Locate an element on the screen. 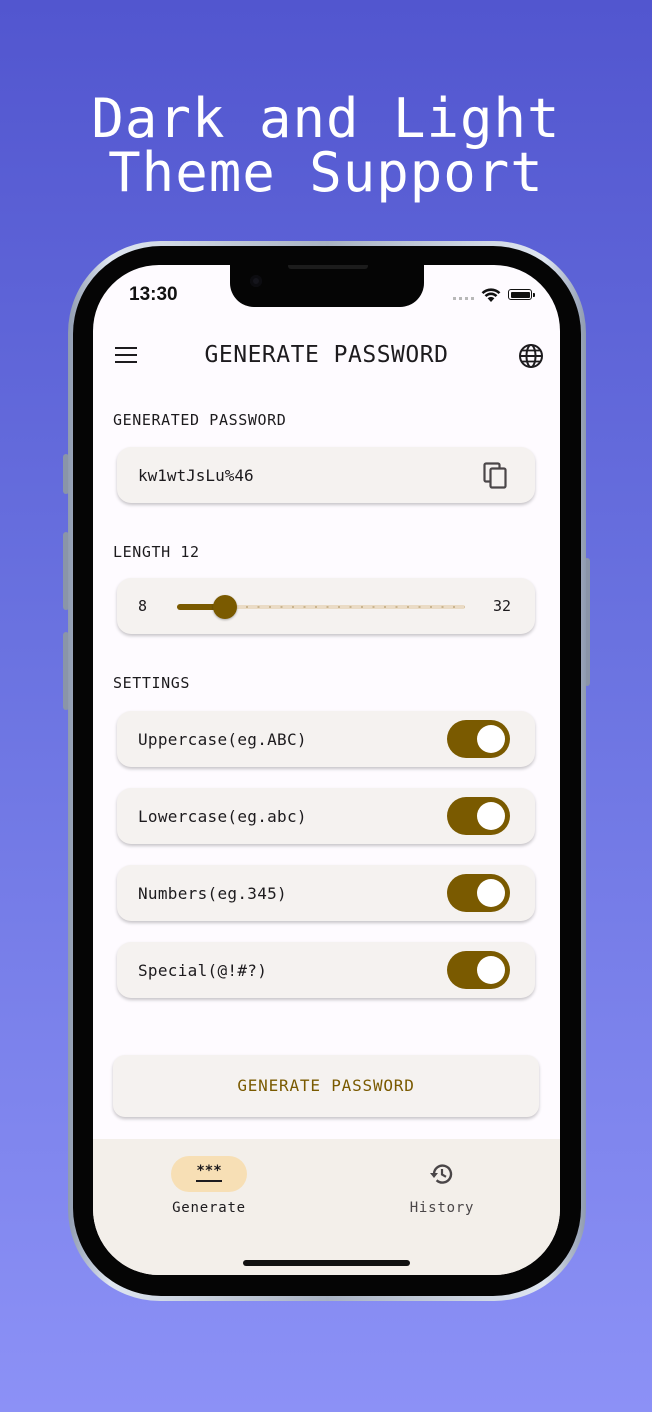  page-title: GENERATE PASSWORD is located at coordinates (326, 355).